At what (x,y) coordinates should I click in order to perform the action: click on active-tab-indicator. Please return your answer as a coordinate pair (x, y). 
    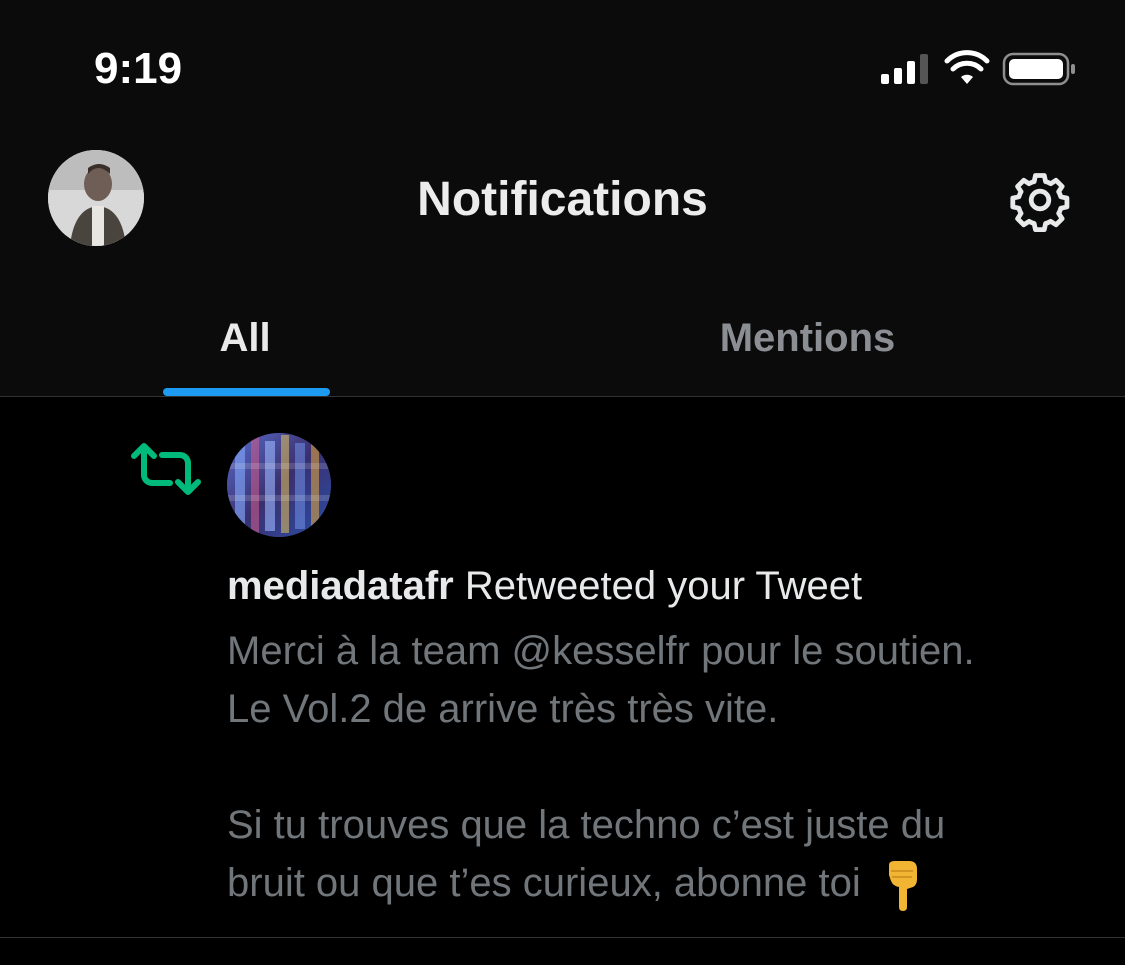
    Looking at the image, I should click on (246, 392).